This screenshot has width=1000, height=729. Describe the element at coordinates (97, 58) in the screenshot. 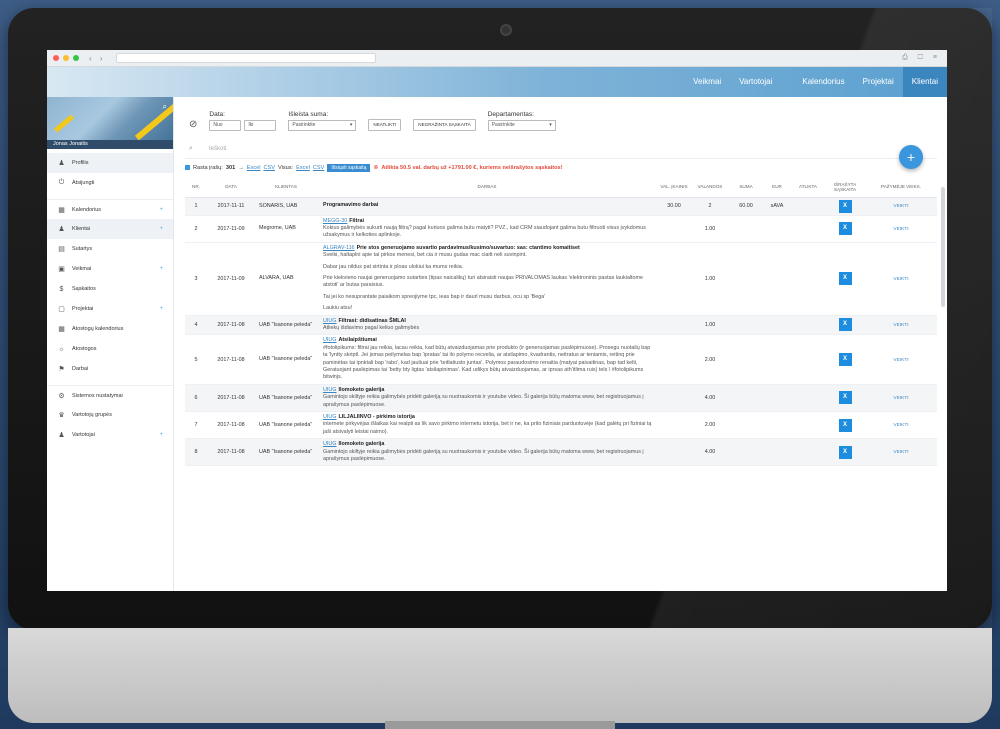

I see `browser-nav-arrows-icon: ‹ ›` at that location.